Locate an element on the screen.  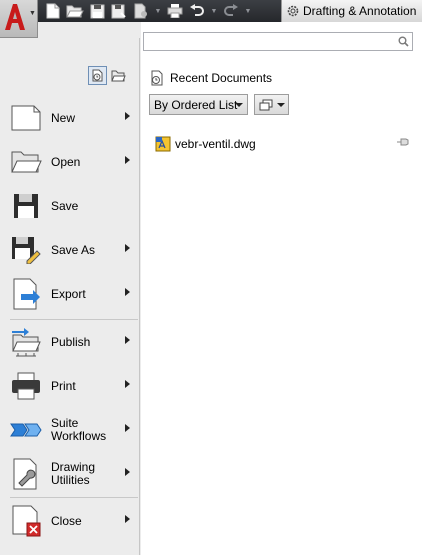
menu-open: Open is located at coordinates (72, 162).